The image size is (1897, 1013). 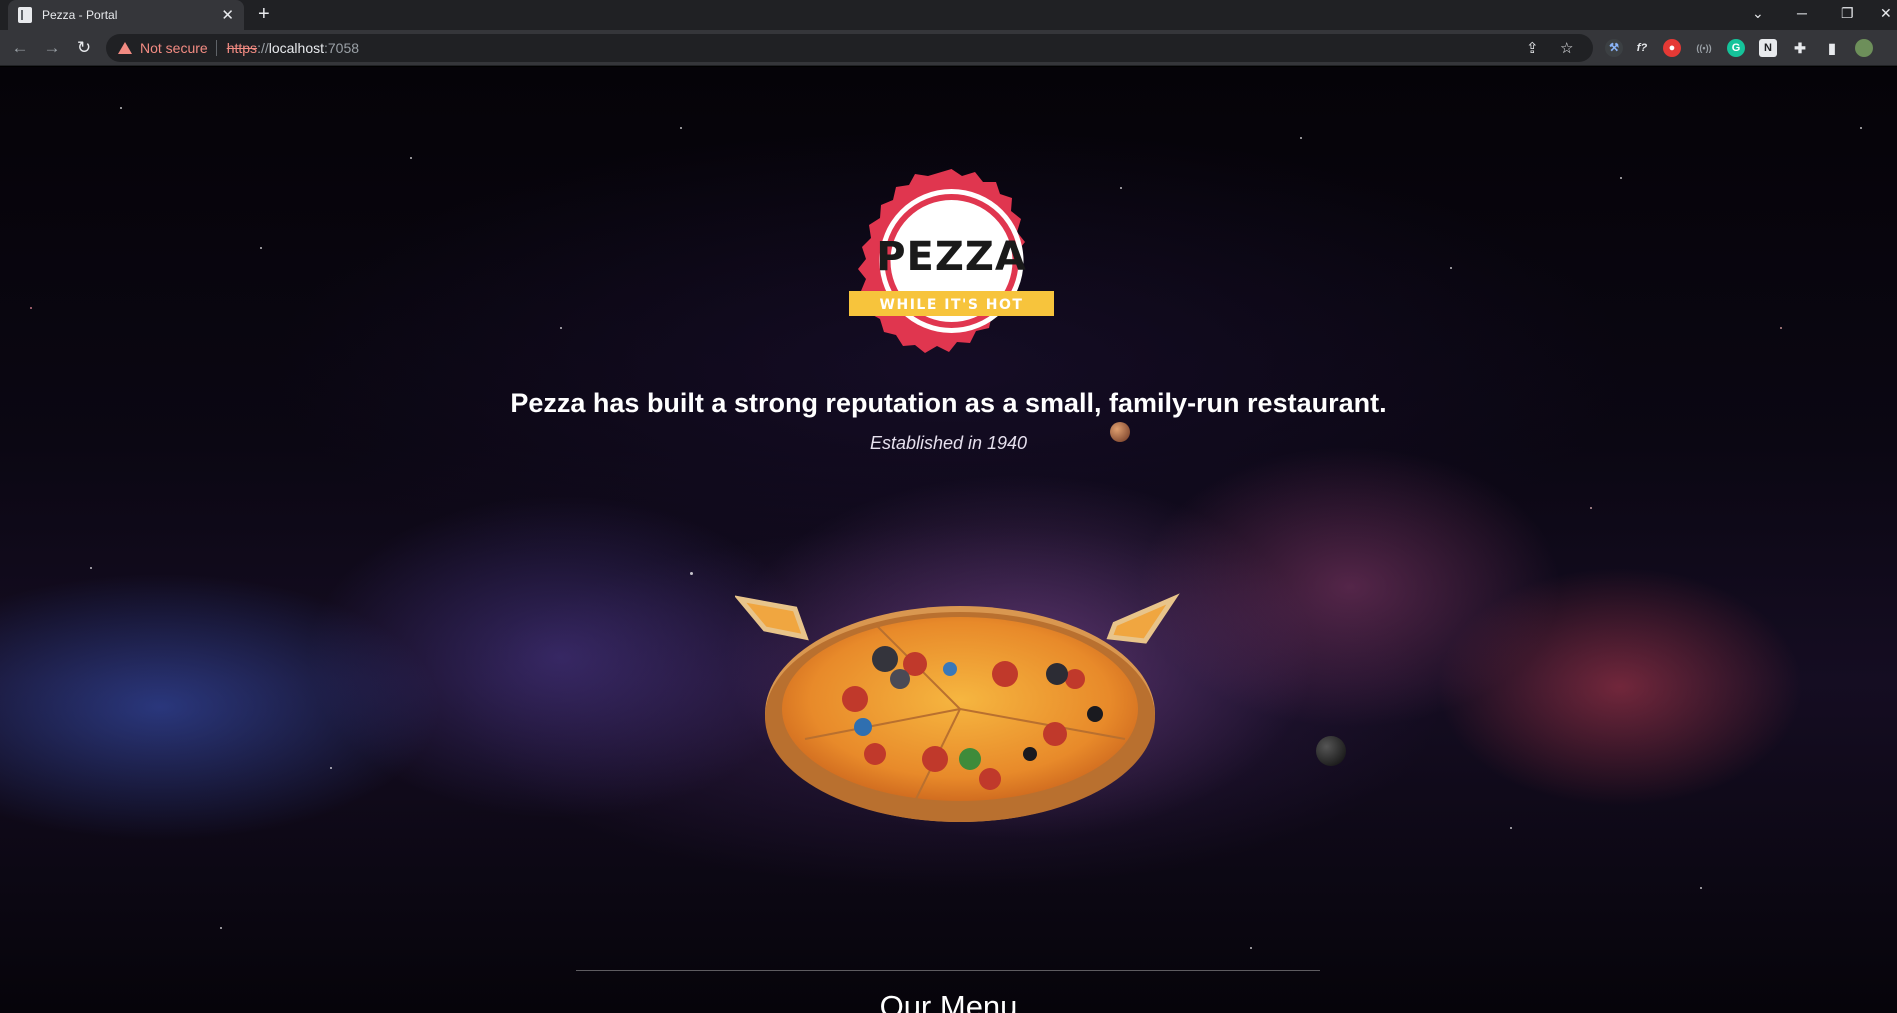 What do you see at coordinates (242, 48) in the screenshot?
I see `url-scheme: https` at bounding box center [242, 48].